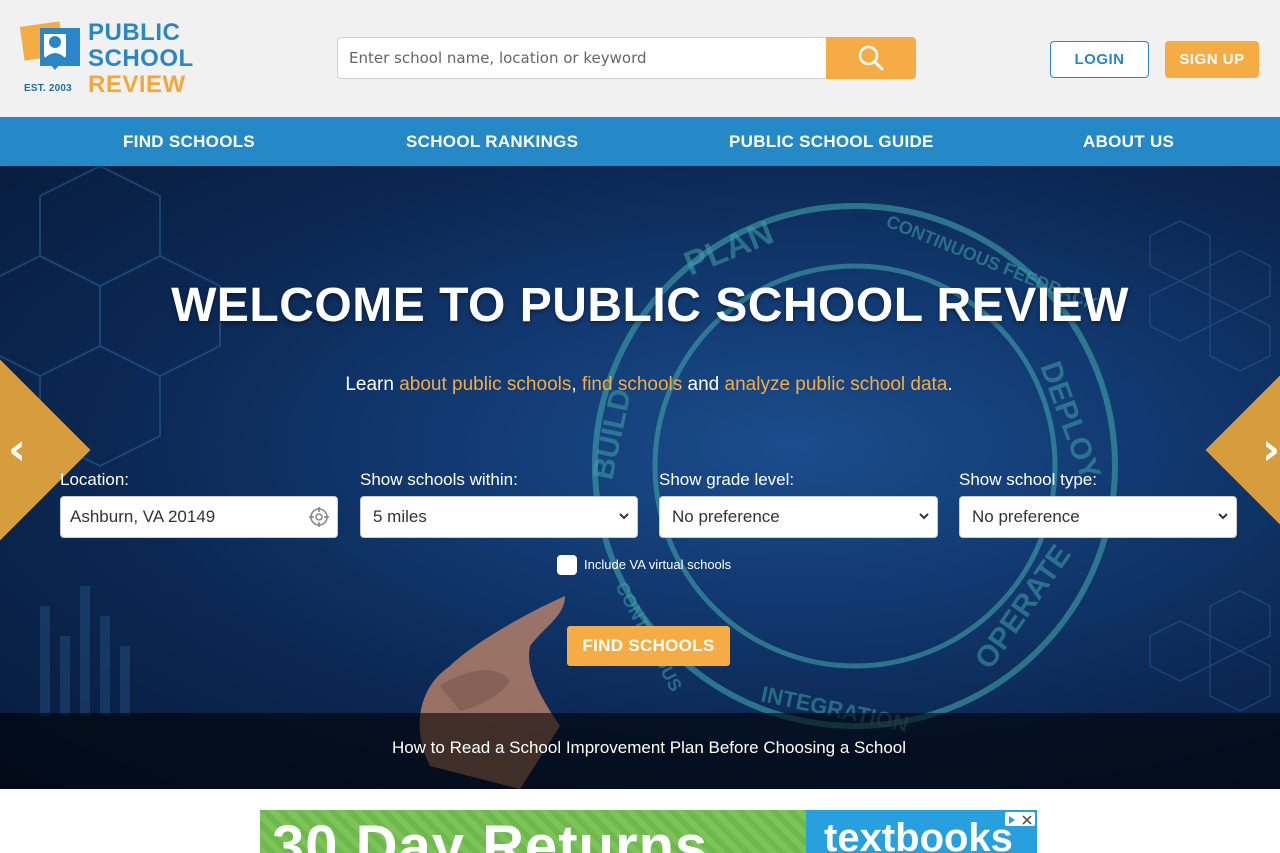 The width and height of the screenshot is (1280, 853). I want to click on logo-line-3: REVIEW, so click(137, 84).